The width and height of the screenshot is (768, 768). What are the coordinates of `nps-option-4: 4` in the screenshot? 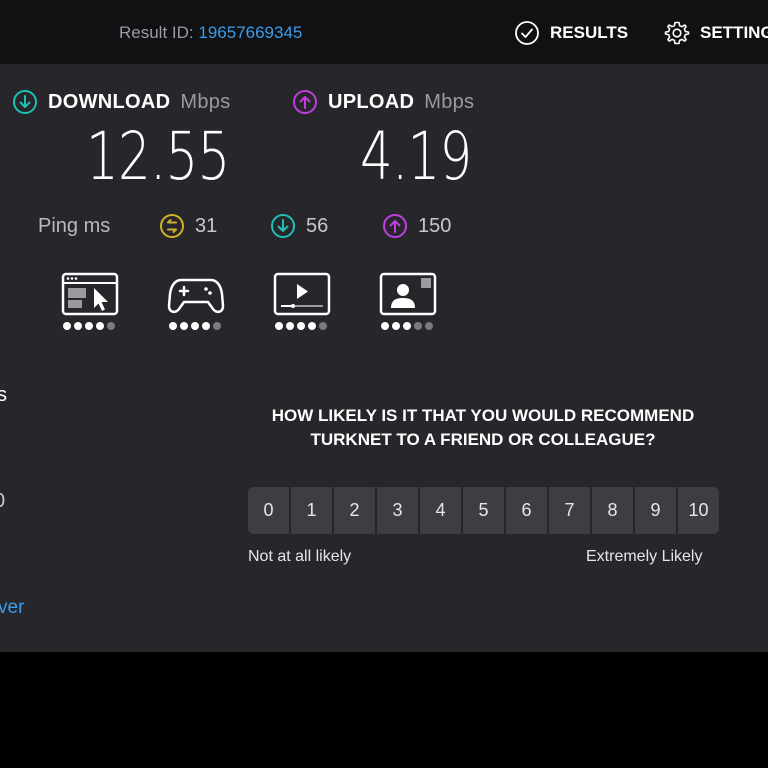 It's located at (440, 510).